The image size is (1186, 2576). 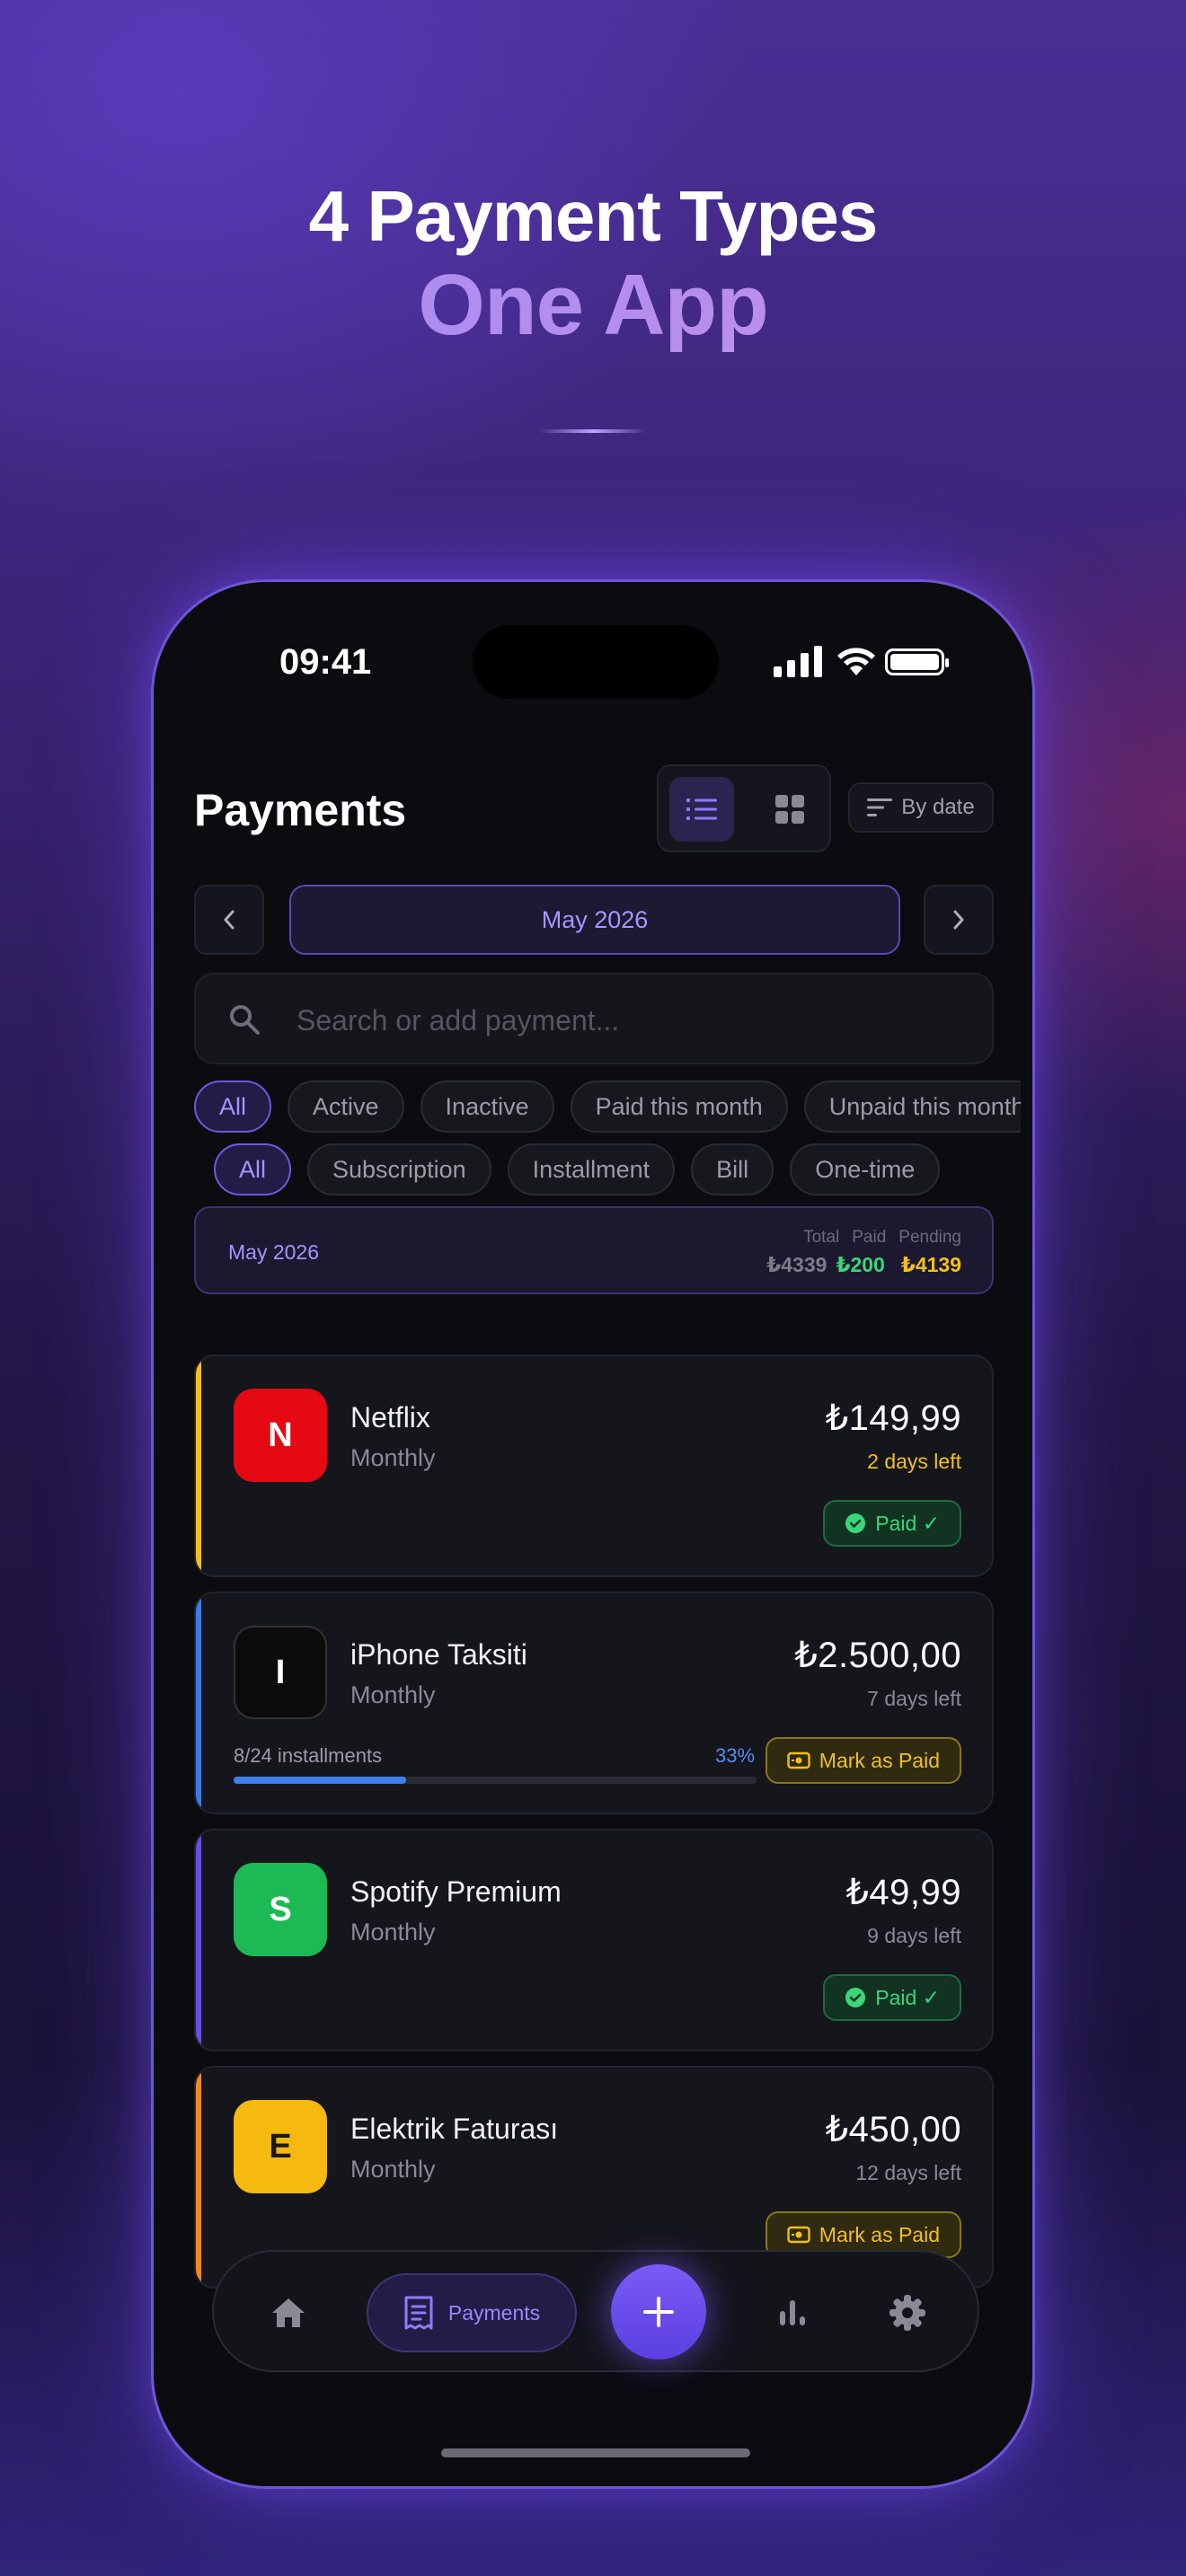 What do you see at coordinates (274, 1252) in the screenshot?
I see `summary-month: May 2026` at bounding box center [274, 1252].